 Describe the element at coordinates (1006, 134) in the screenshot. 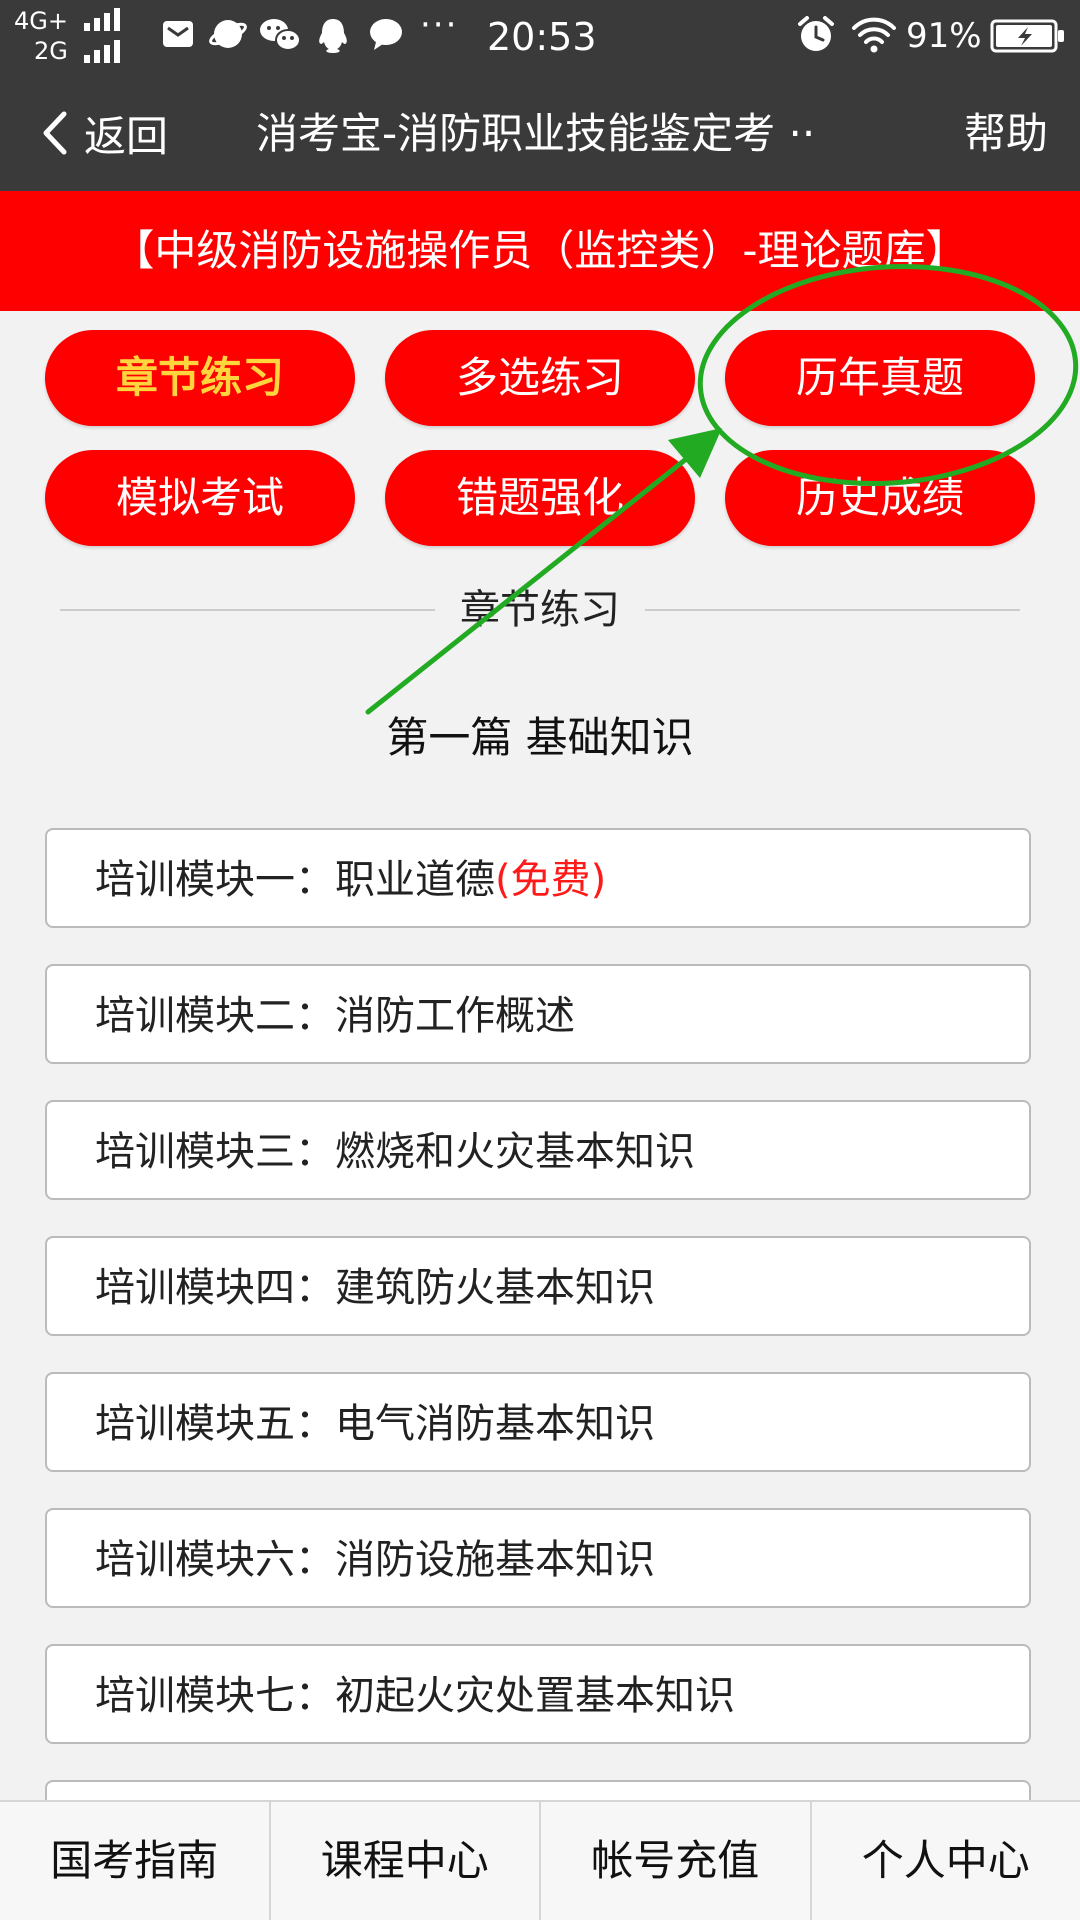

I see `help-button: 帮助` at that location.